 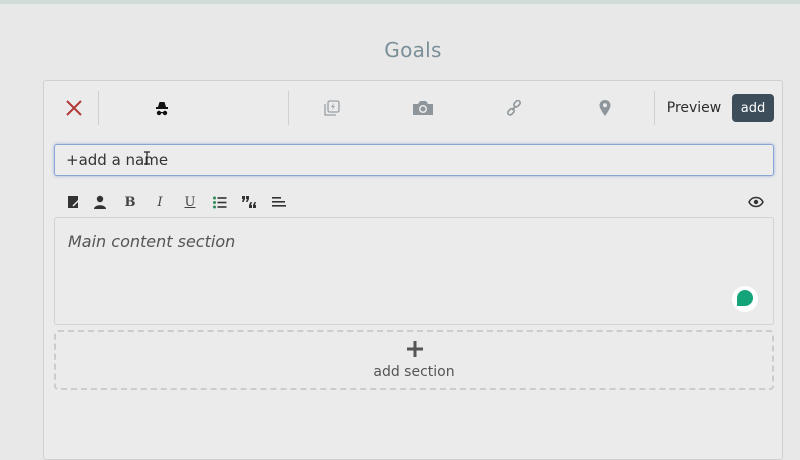 What do you see at coordinates (414, 202) in the screenshot?
I see `formatting-toolbar: B I U` at bounding box center [414, 202].